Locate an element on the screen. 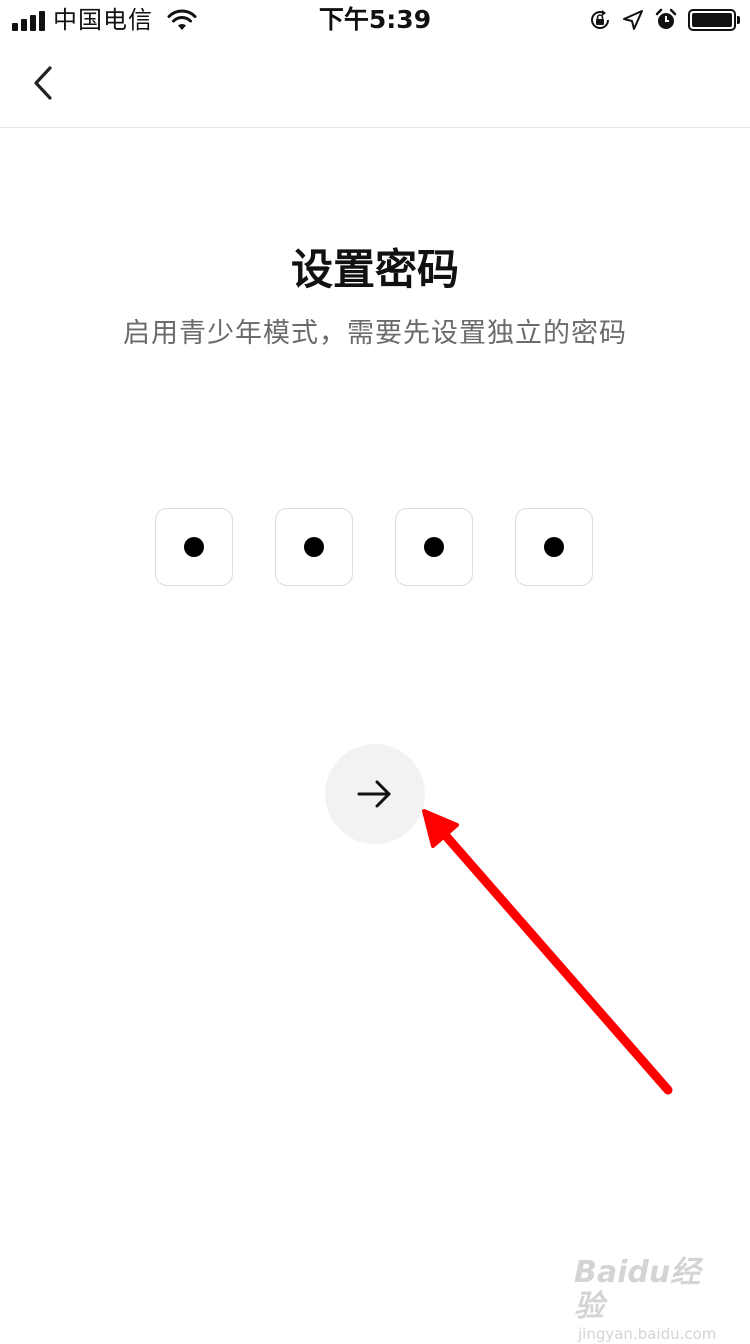 The width and height of the screenshot is (750, 1344). pin-input is located at coordinates (375, 548).